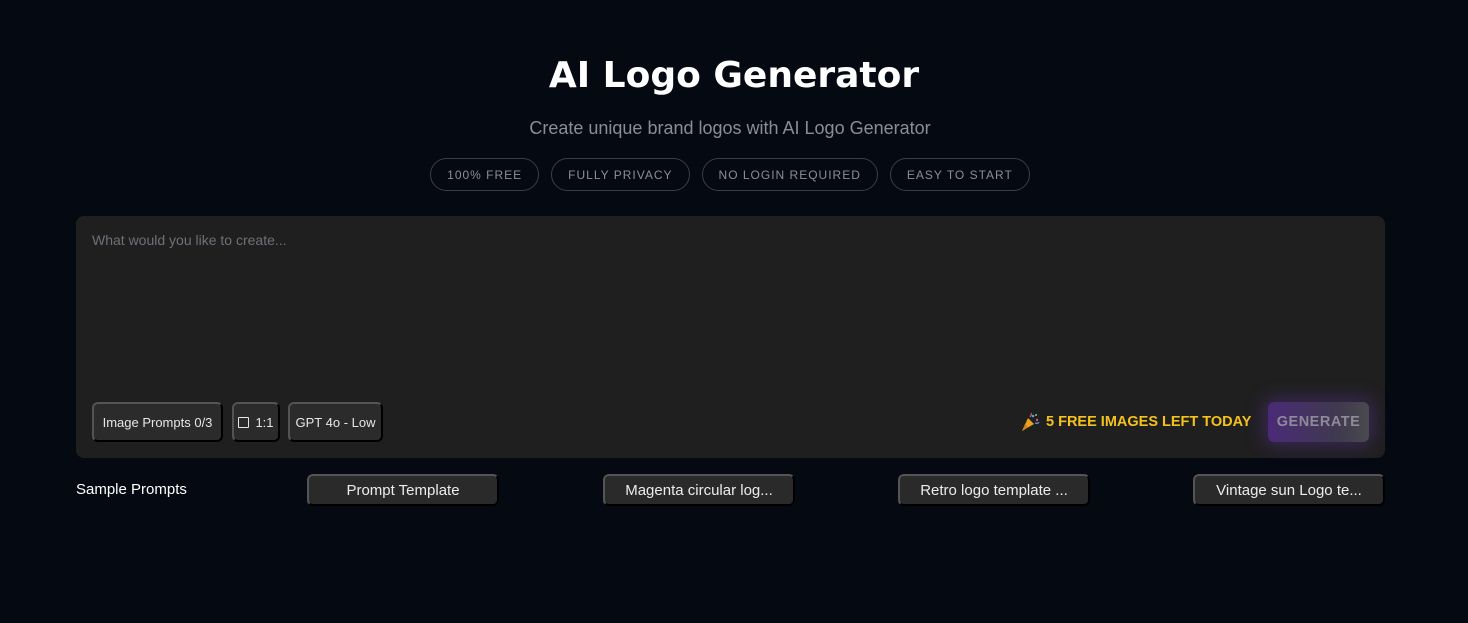  What do you see at coordinates (1031, 421) in the screenshot?
I see `party-popper-icon` at bounding box center [1031, 421].